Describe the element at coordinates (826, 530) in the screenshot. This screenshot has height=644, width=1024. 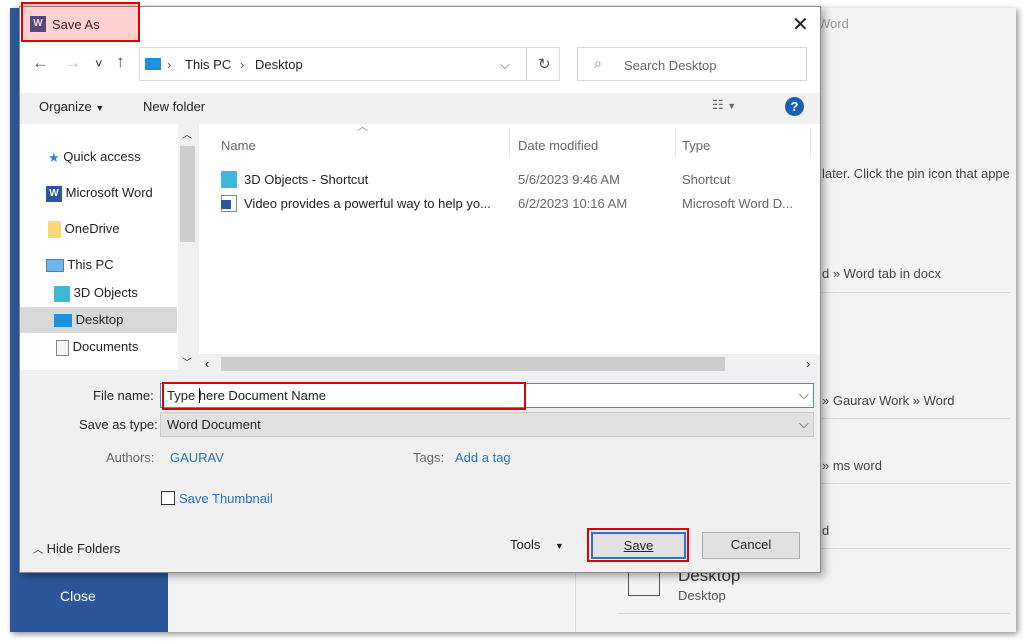
I see `bg-text: d` at that location.